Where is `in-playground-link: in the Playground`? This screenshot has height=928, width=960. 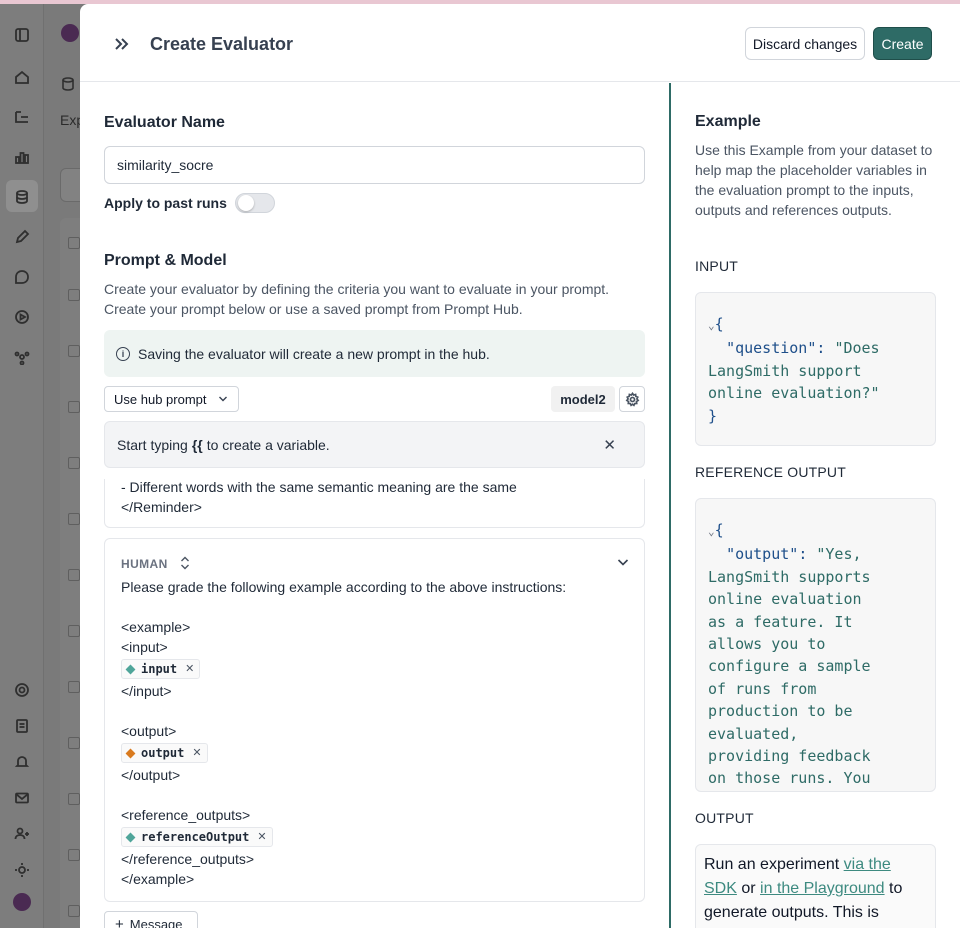
in-playground-link: in the Playground is located at coordinates (822, 888).